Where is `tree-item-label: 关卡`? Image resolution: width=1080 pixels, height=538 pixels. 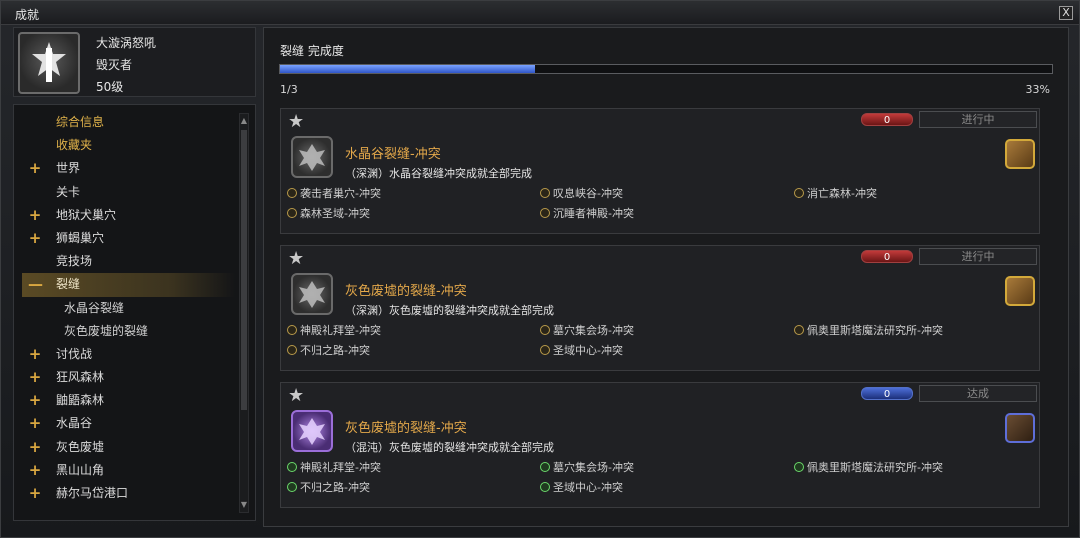
tree-item-label: 关卡 is located at coordinates (68, 191).